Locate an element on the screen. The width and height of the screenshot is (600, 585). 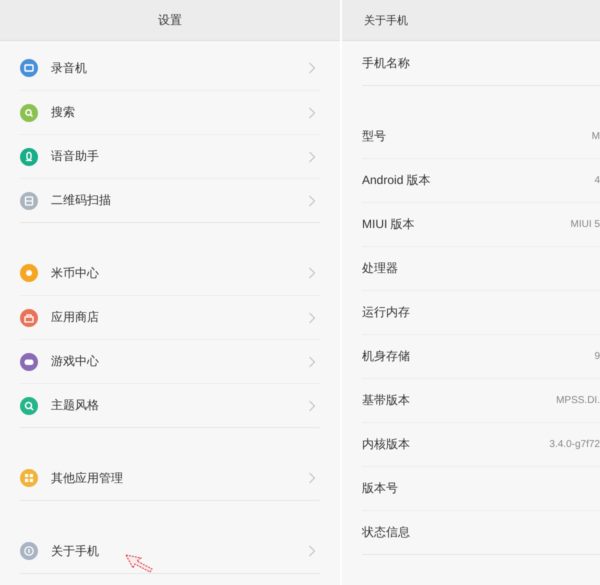
info-value: MIUI 5 is located at coordinates (585, 224).